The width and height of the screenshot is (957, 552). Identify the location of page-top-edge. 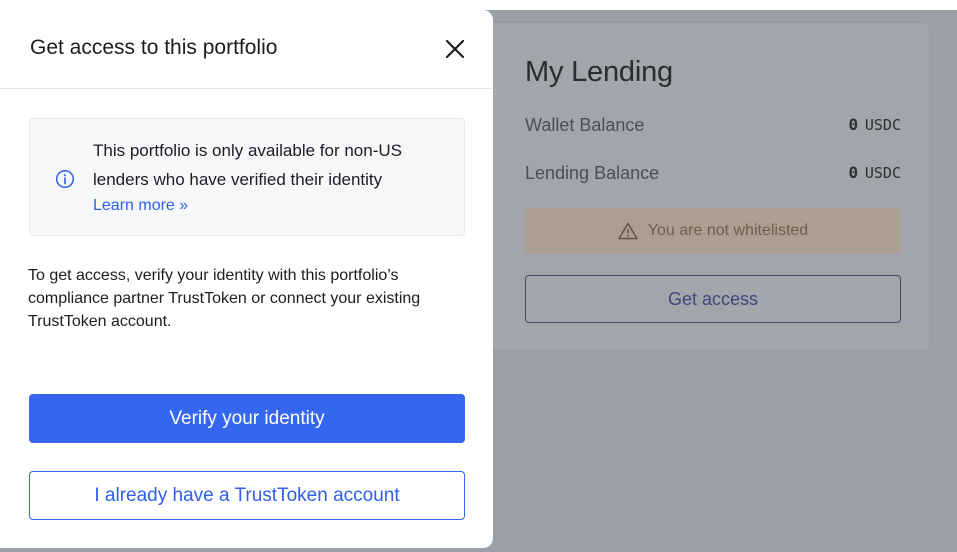
(478, 5).